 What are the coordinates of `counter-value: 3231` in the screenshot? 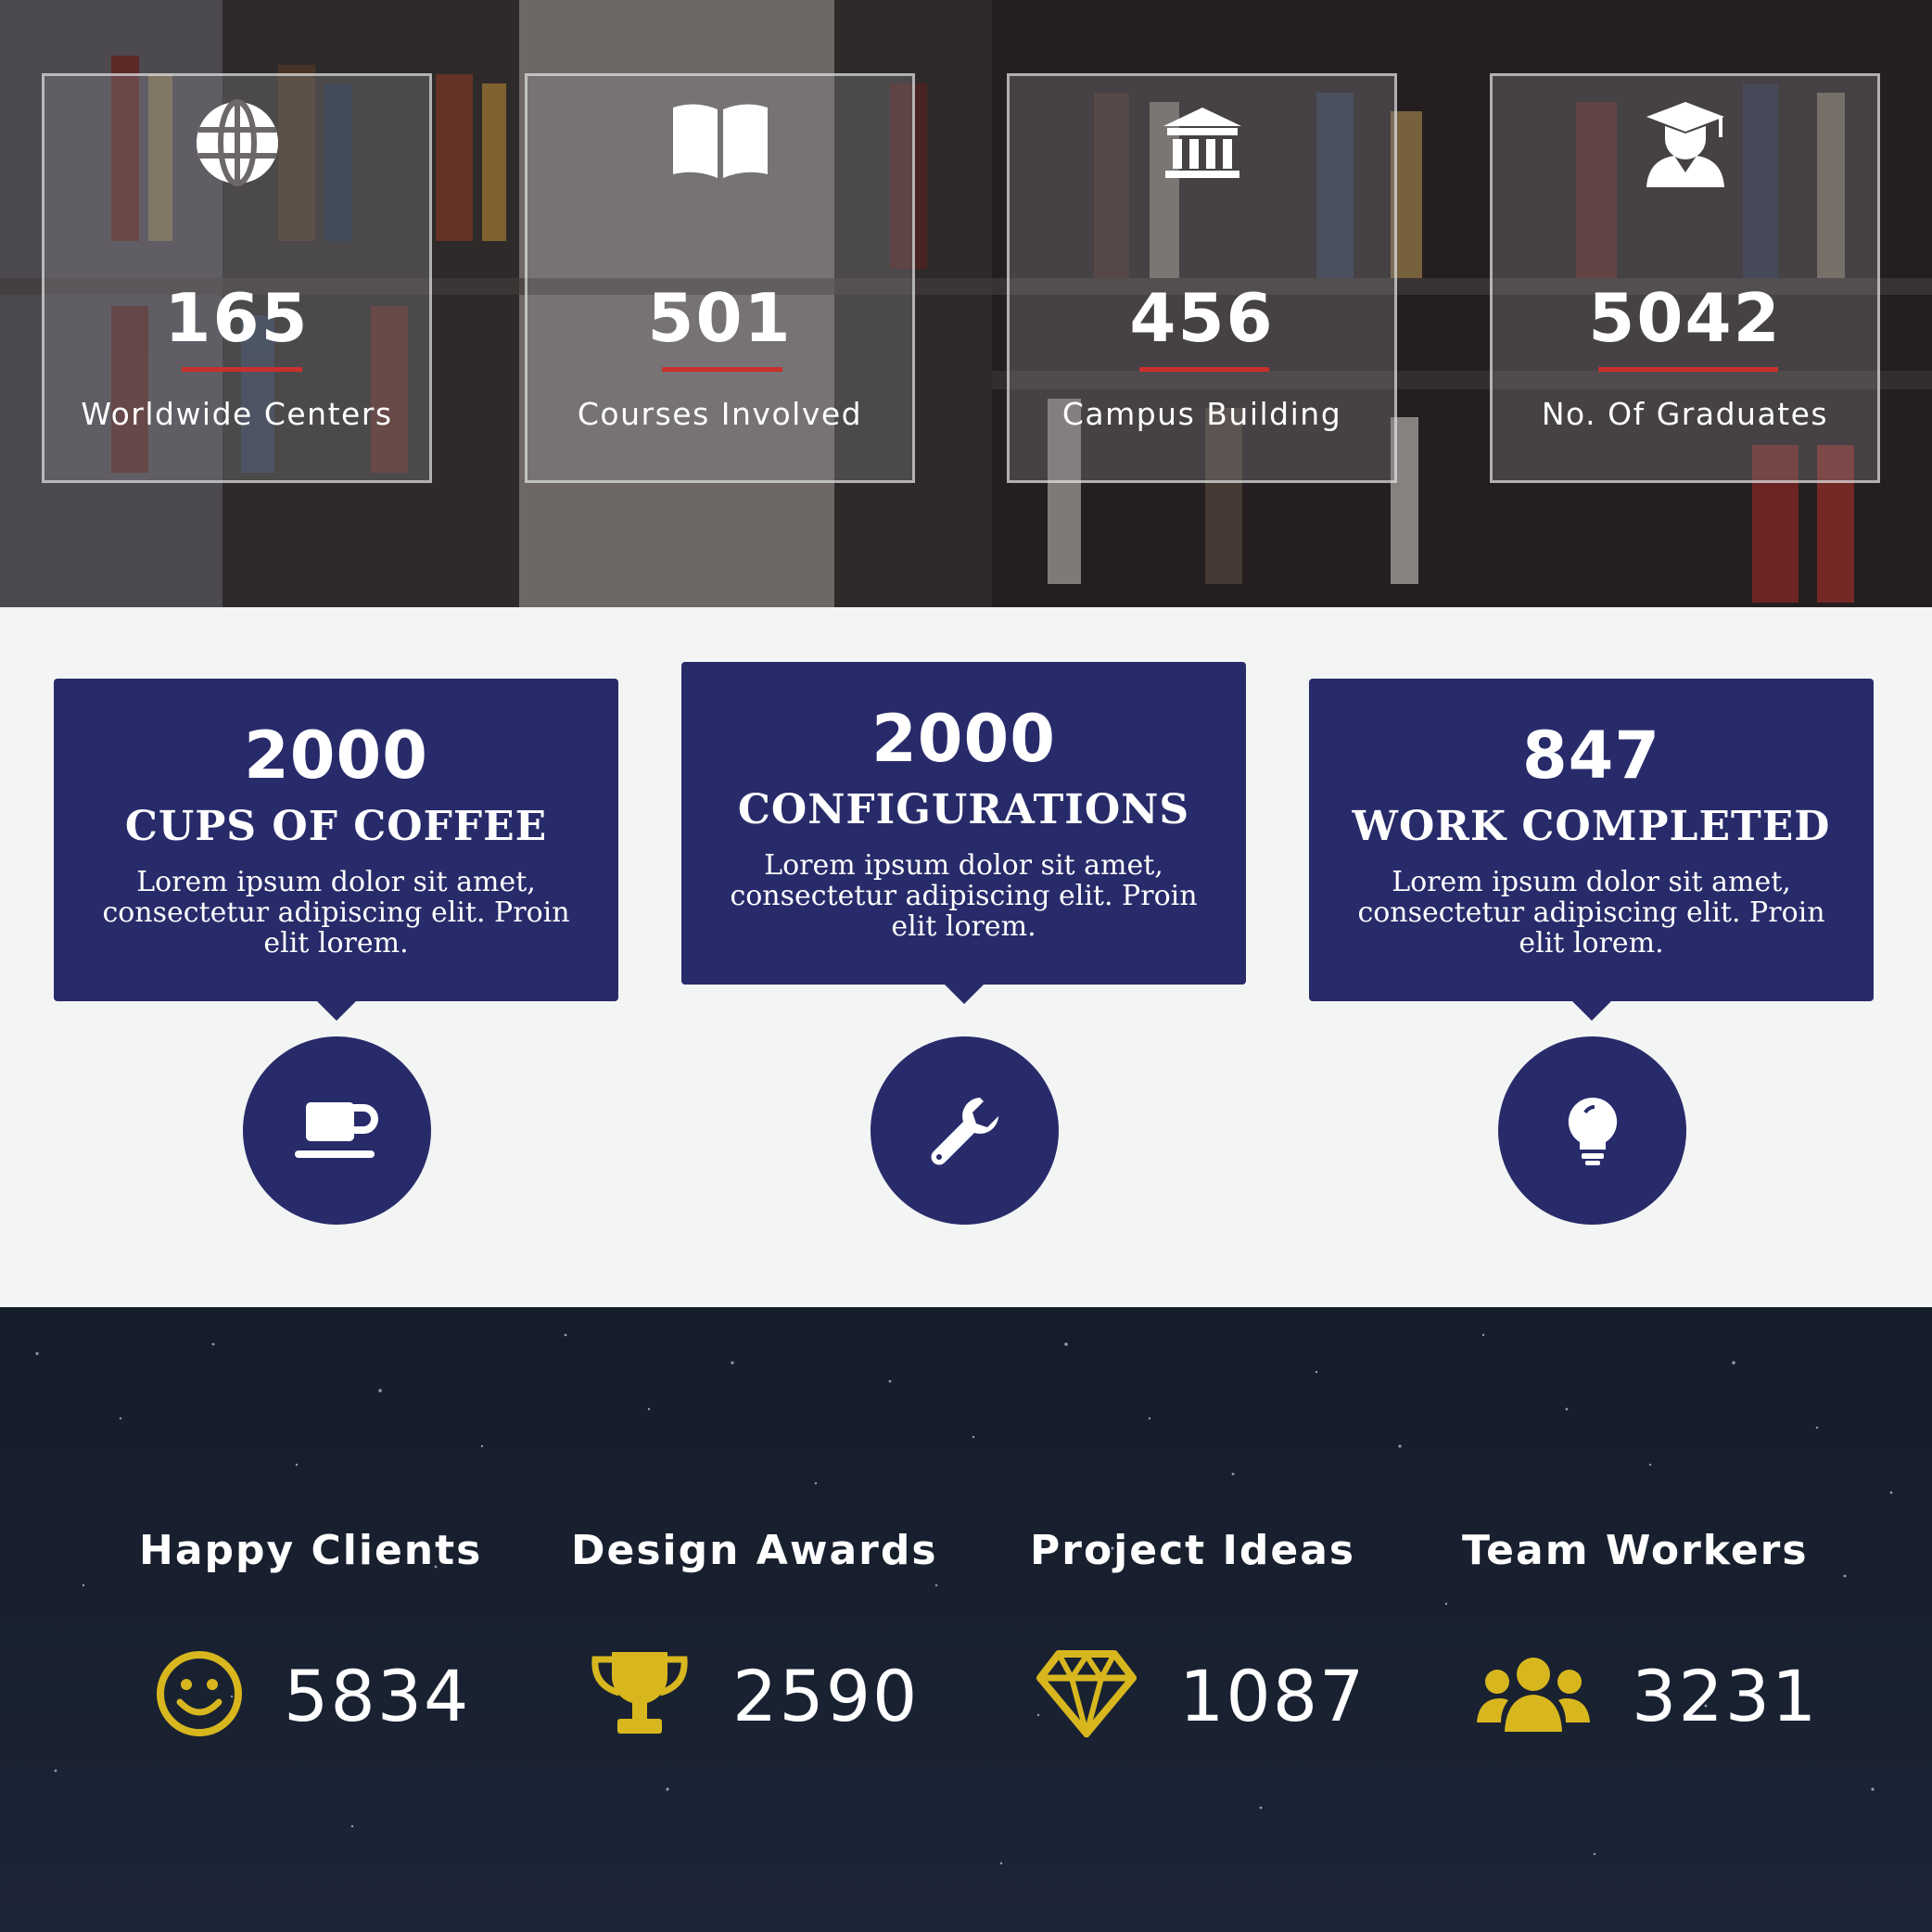 It's located at (1725, 1696).